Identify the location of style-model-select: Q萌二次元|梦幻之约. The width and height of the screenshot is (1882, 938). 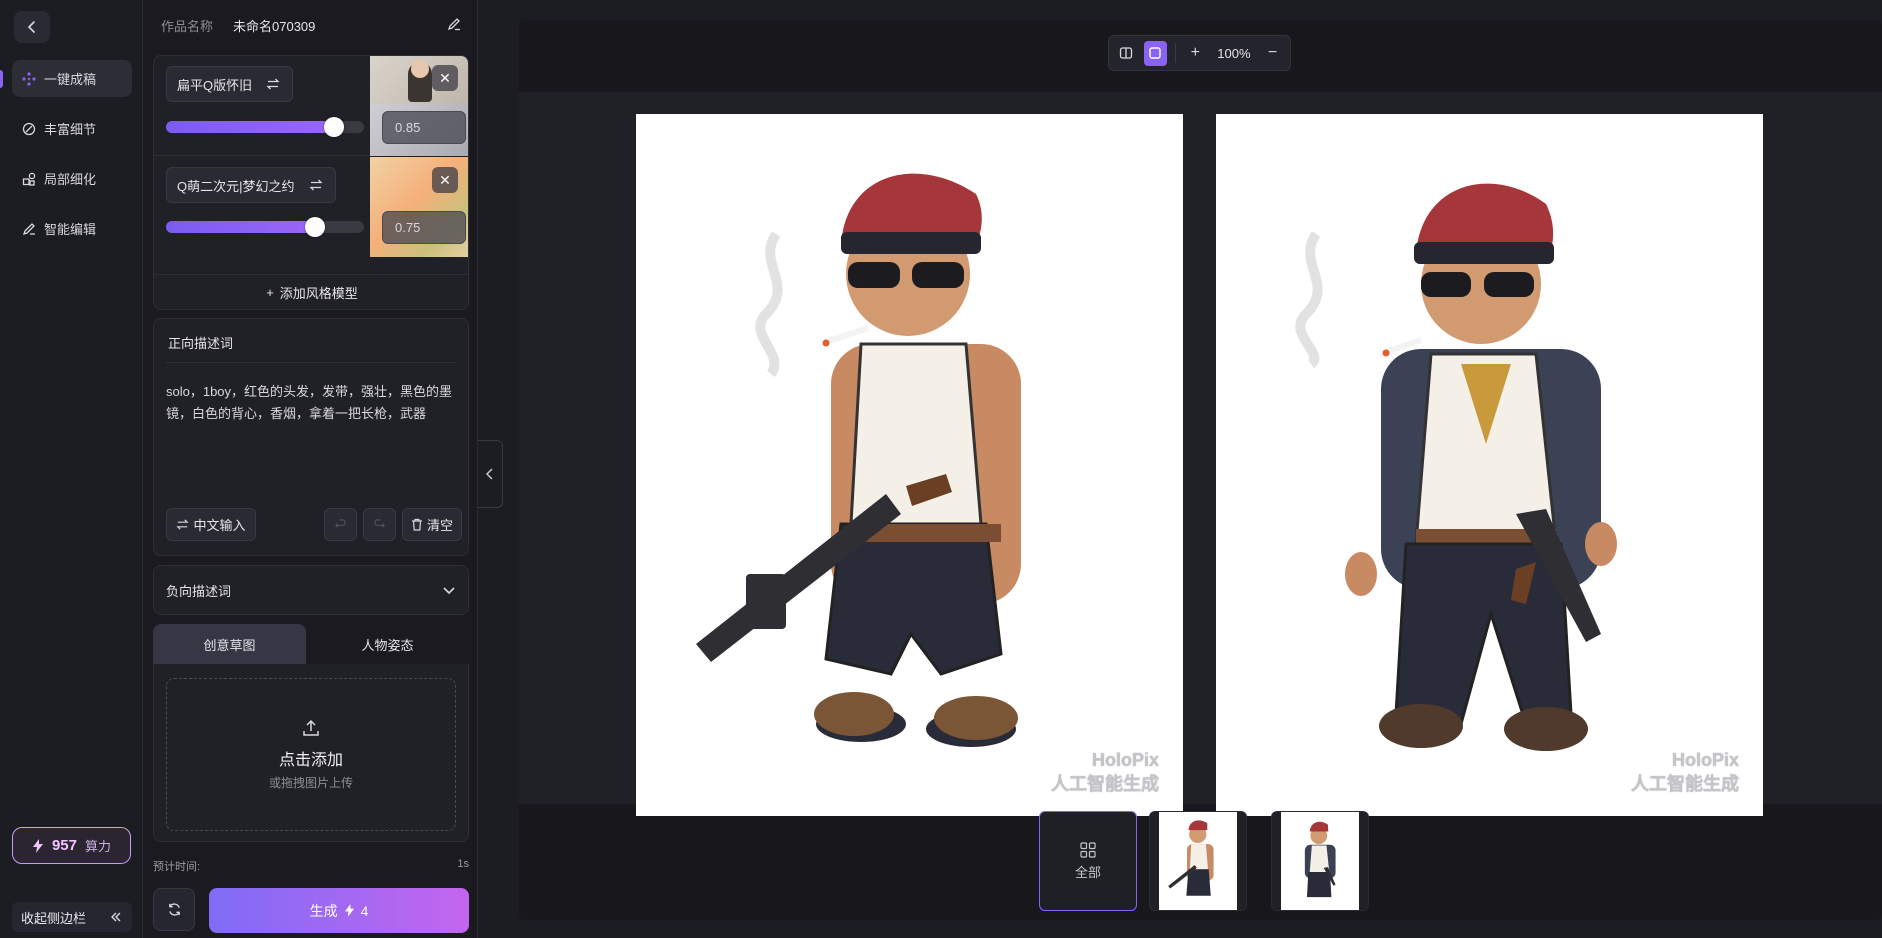
(251, 185).